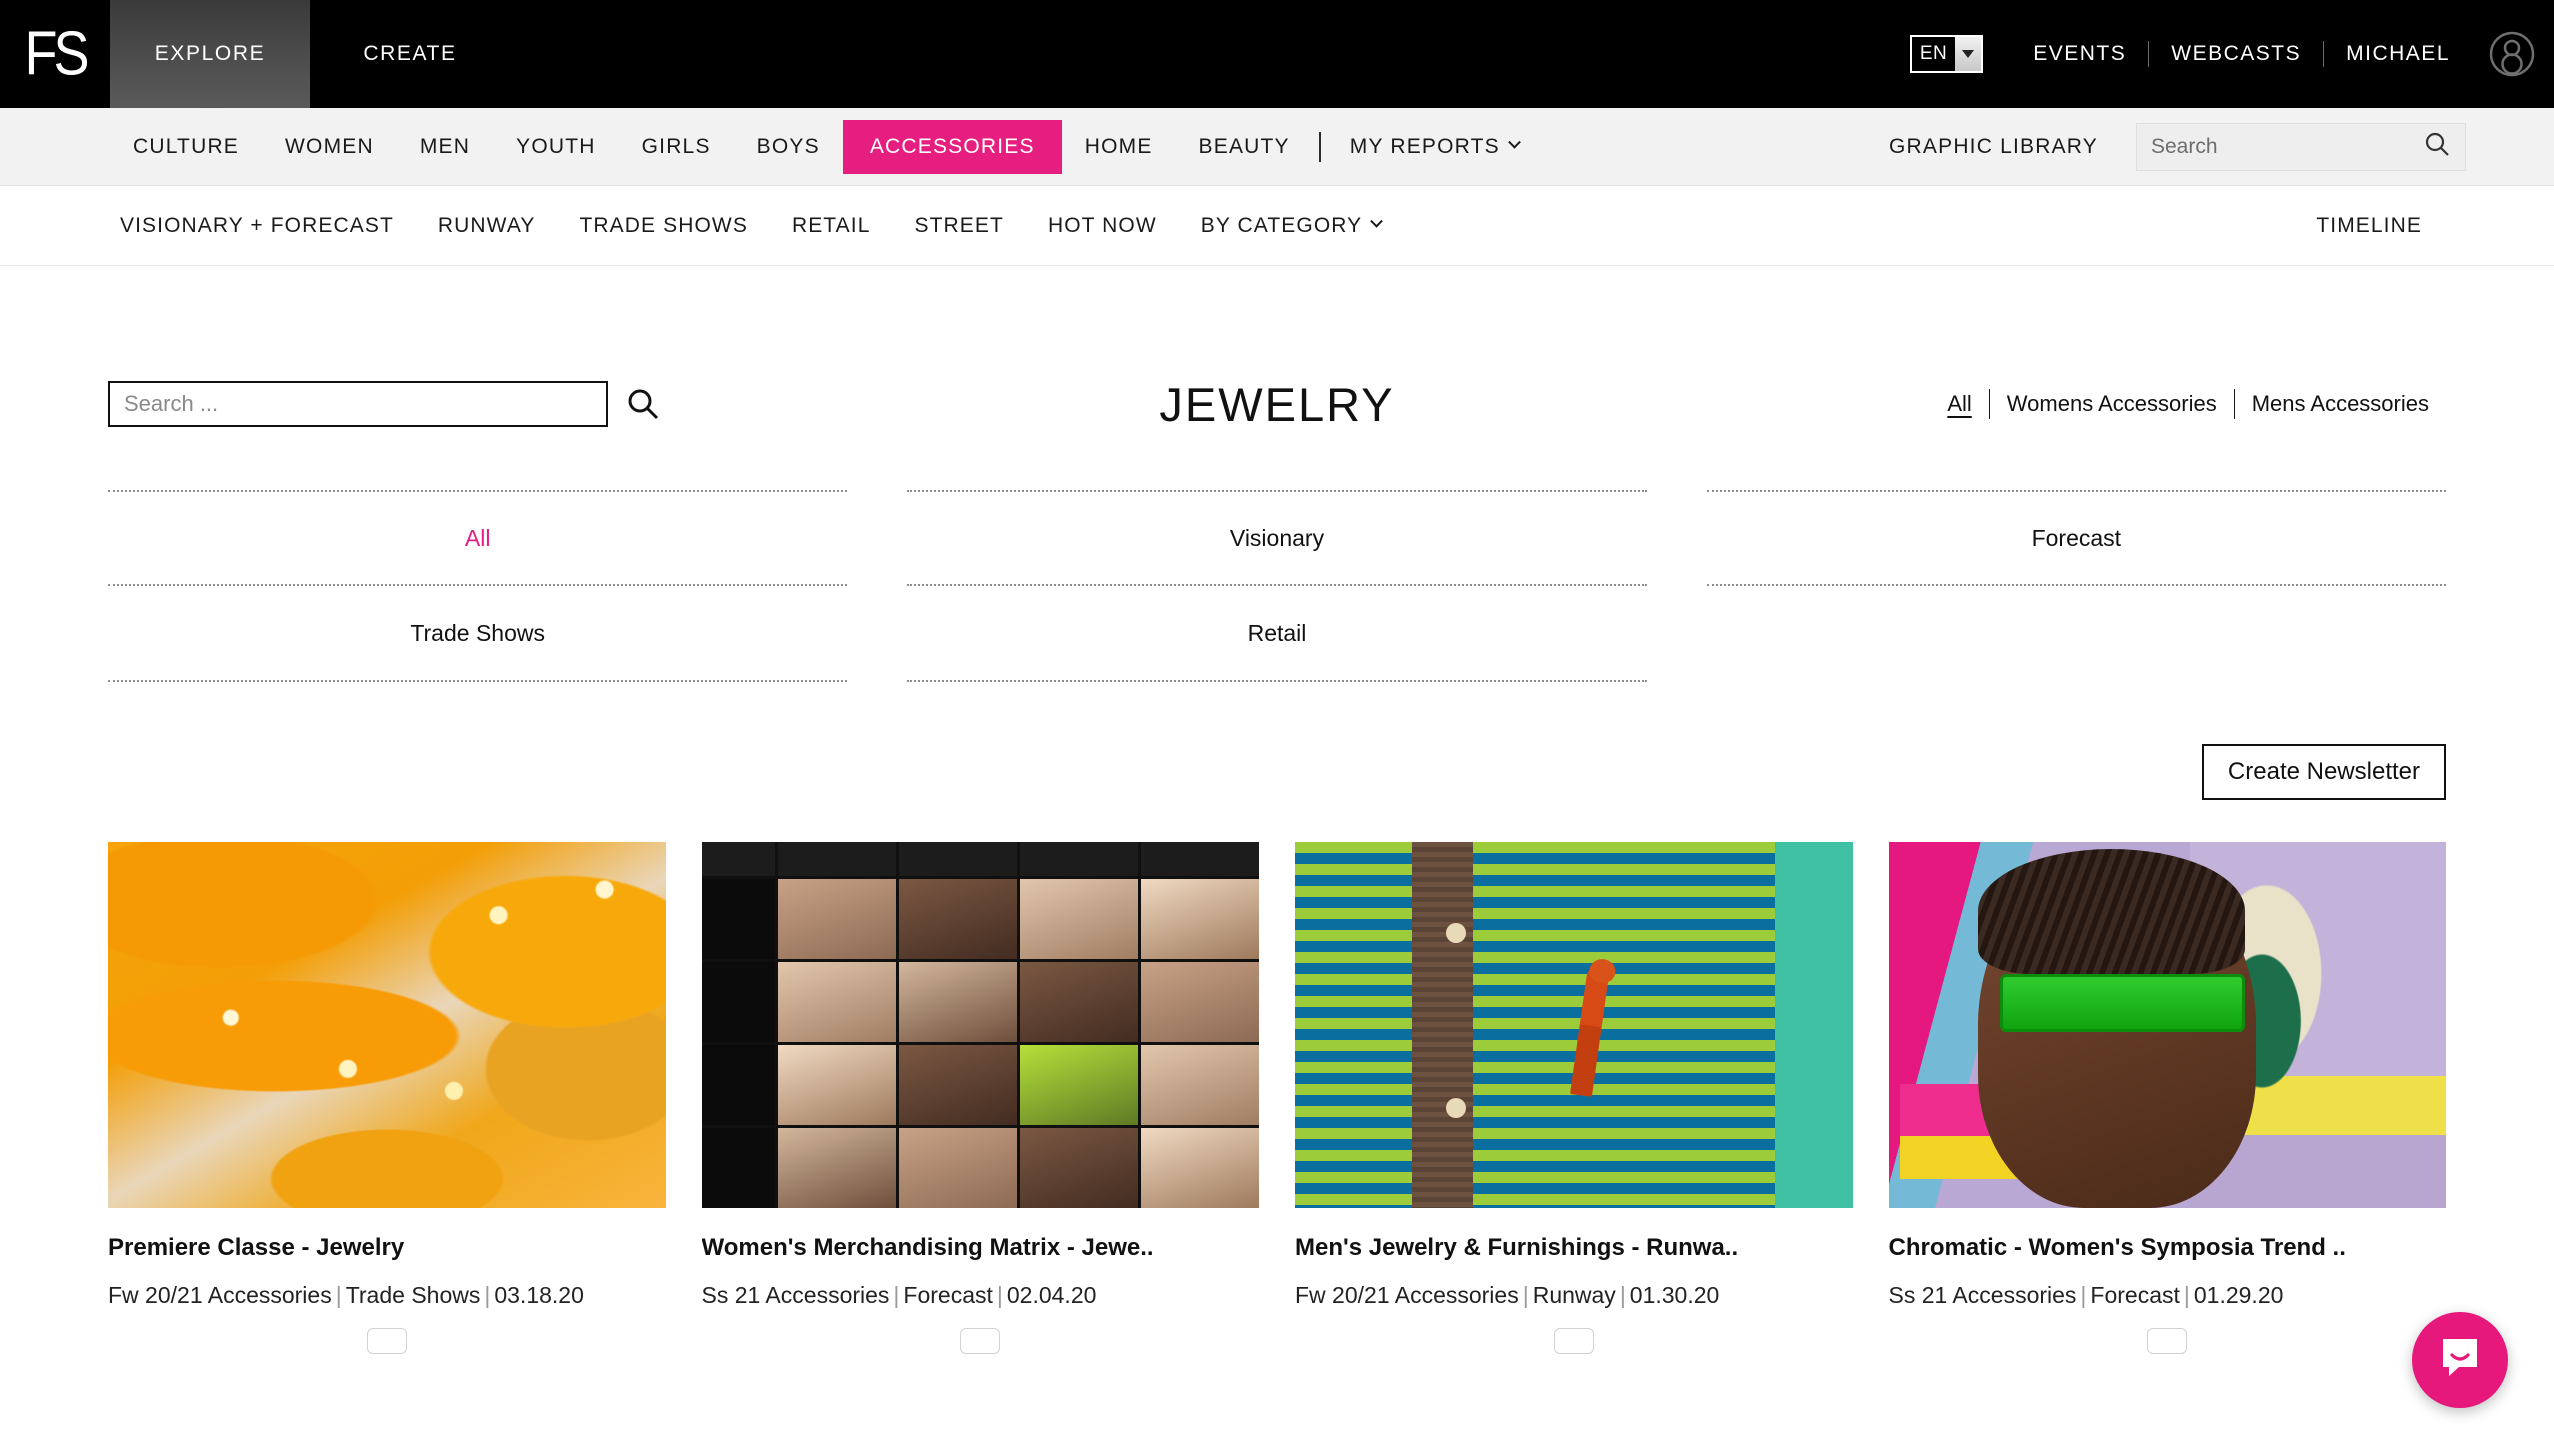 Image resolution: width=2554 pixels, height=1450 pixels. What do you see at coordinates (1993, 147) in the screenshot?
I see `graphic-library-link: GRAPHIC LIBRARY` at bounding box center [1993, 147].